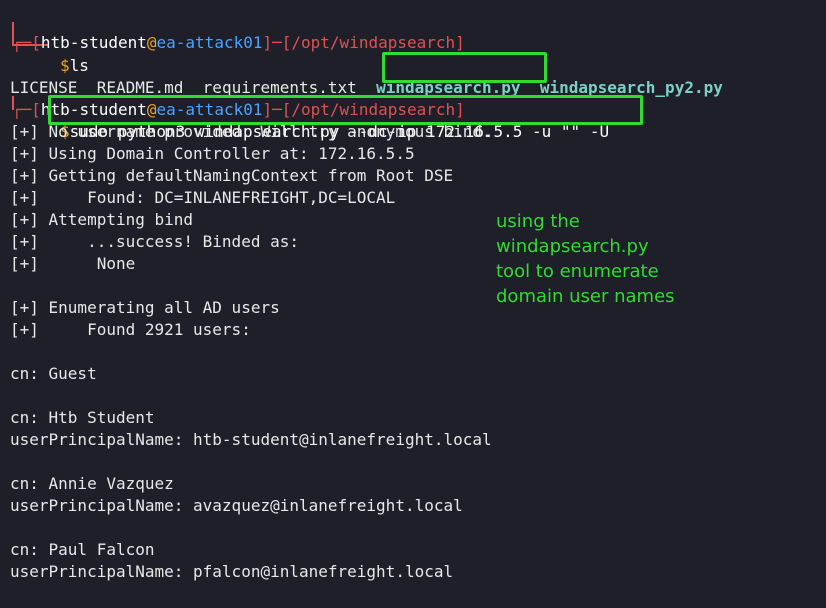  I want to click on prompt-path: /opt/windapsearch, so click(373, 42).